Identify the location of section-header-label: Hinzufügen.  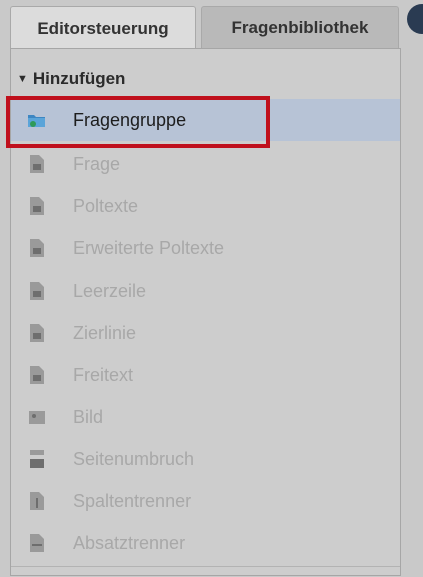
(79, 78).